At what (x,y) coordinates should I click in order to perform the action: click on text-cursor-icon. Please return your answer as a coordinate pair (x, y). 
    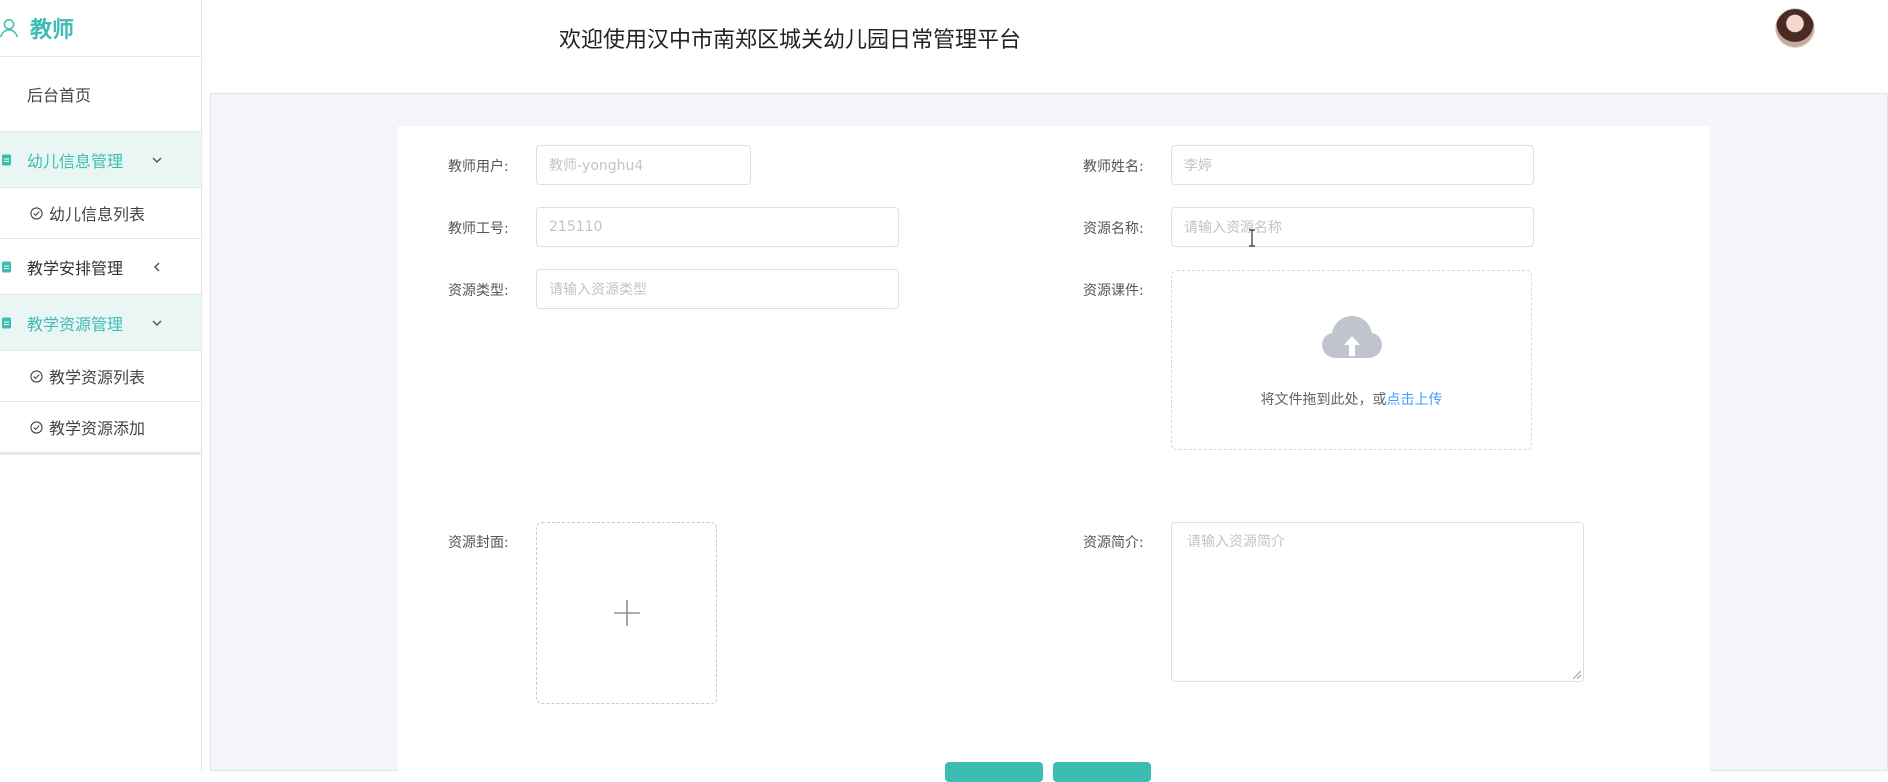
    Looking at the image, I should click on (1252, 238).